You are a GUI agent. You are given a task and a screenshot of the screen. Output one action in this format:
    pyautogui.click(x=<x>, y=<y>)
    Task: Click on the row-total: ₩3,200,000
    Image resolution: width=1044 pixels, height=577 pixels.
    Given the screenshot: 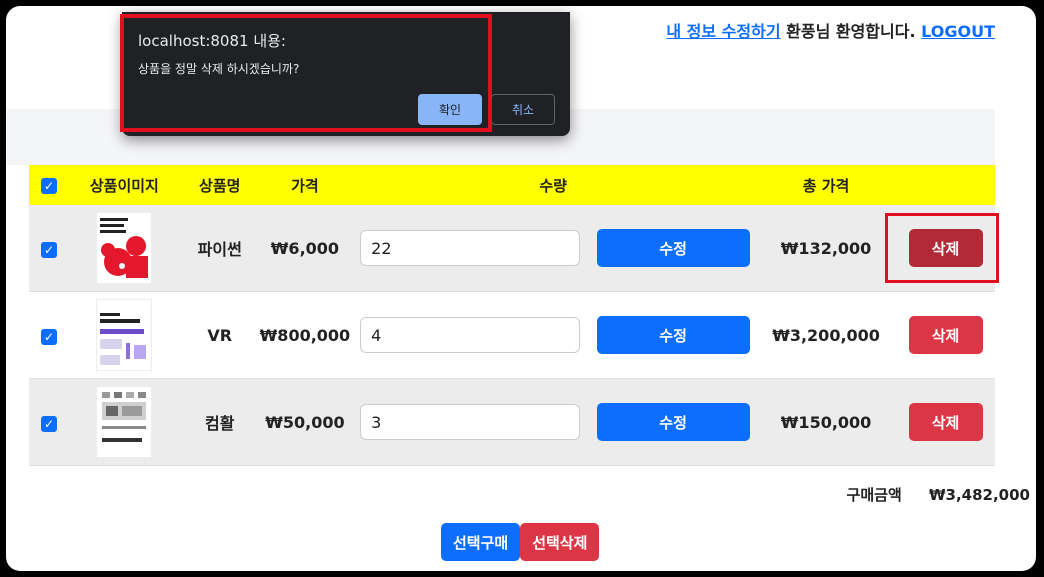 What is the action you would take?
    pyautogui.click(x=826, y=335)
    